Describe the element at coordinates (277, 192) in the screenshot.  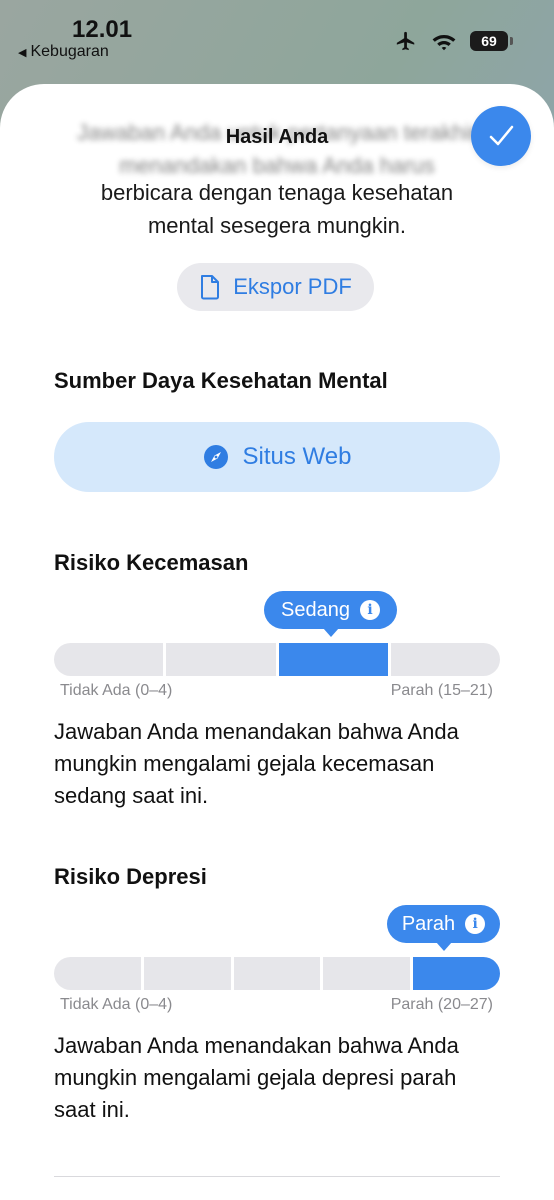
I see `intro-line: berbicara dengan tenaga kesehatan` at that location.